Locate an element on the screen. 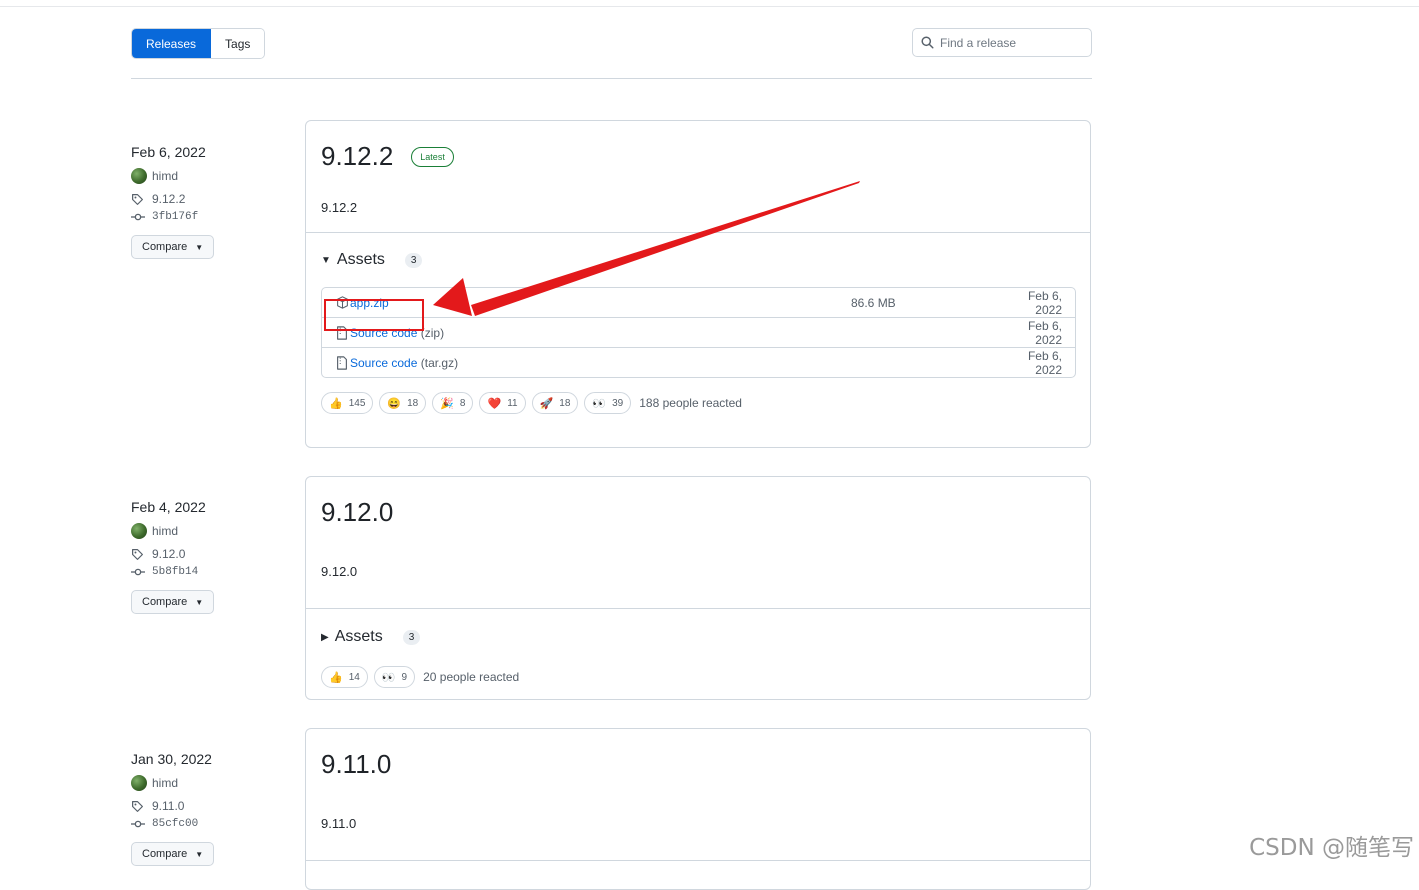  annotation-arrow is located at coordinates (646, 248).